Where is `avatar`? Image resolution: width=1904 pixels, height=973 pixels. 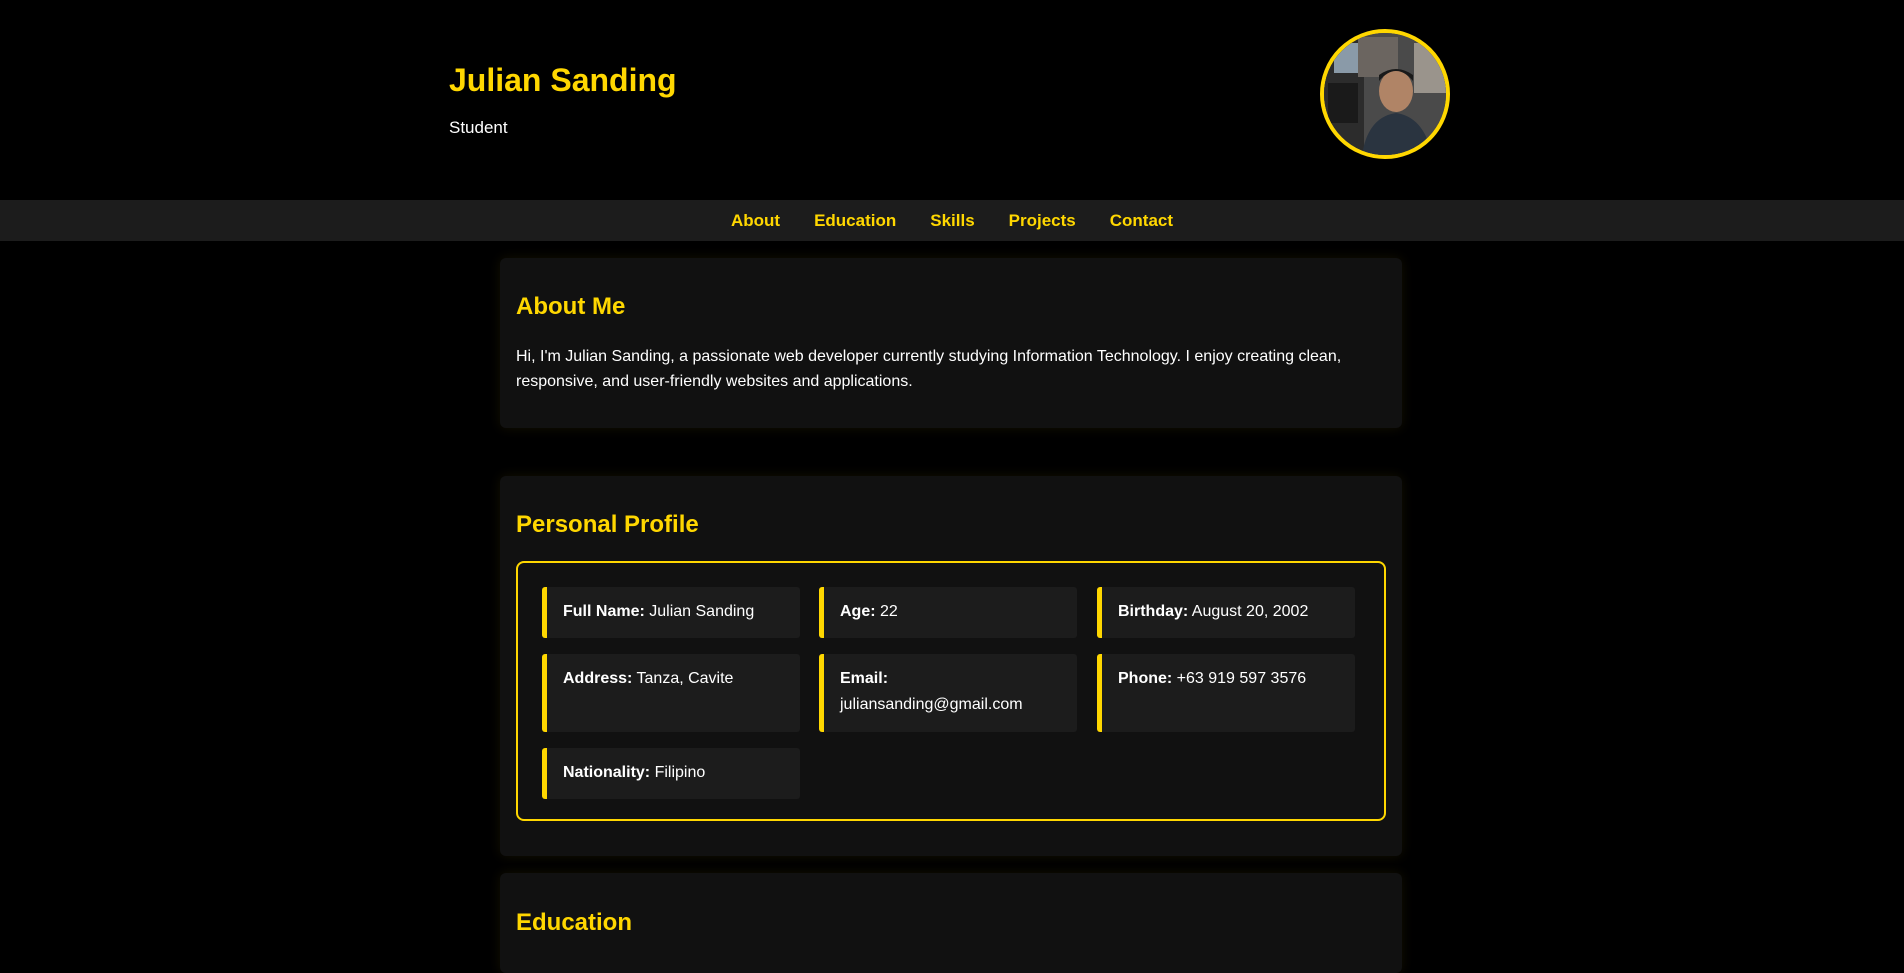
avatar is located at coordinates (1385, 94).